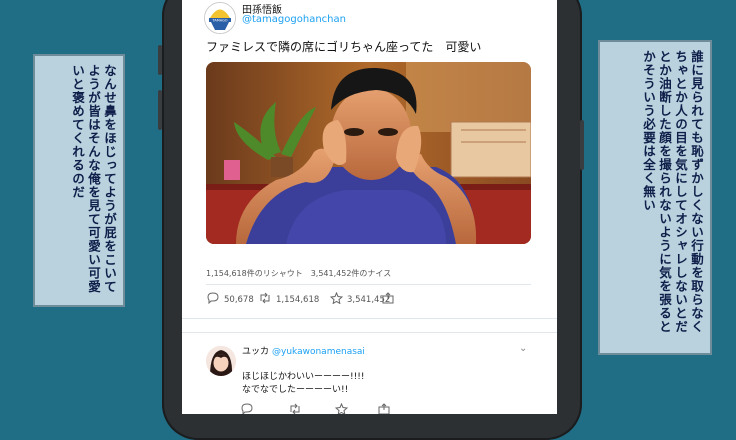 The image size is (736, 440). What do you see at coordinates (344, 47) in the screenshot?
I see `tweet-body-text: ファミレスで隣の席にゴリちゃん座ってた 可愛い` at bounding box center [344, 47].